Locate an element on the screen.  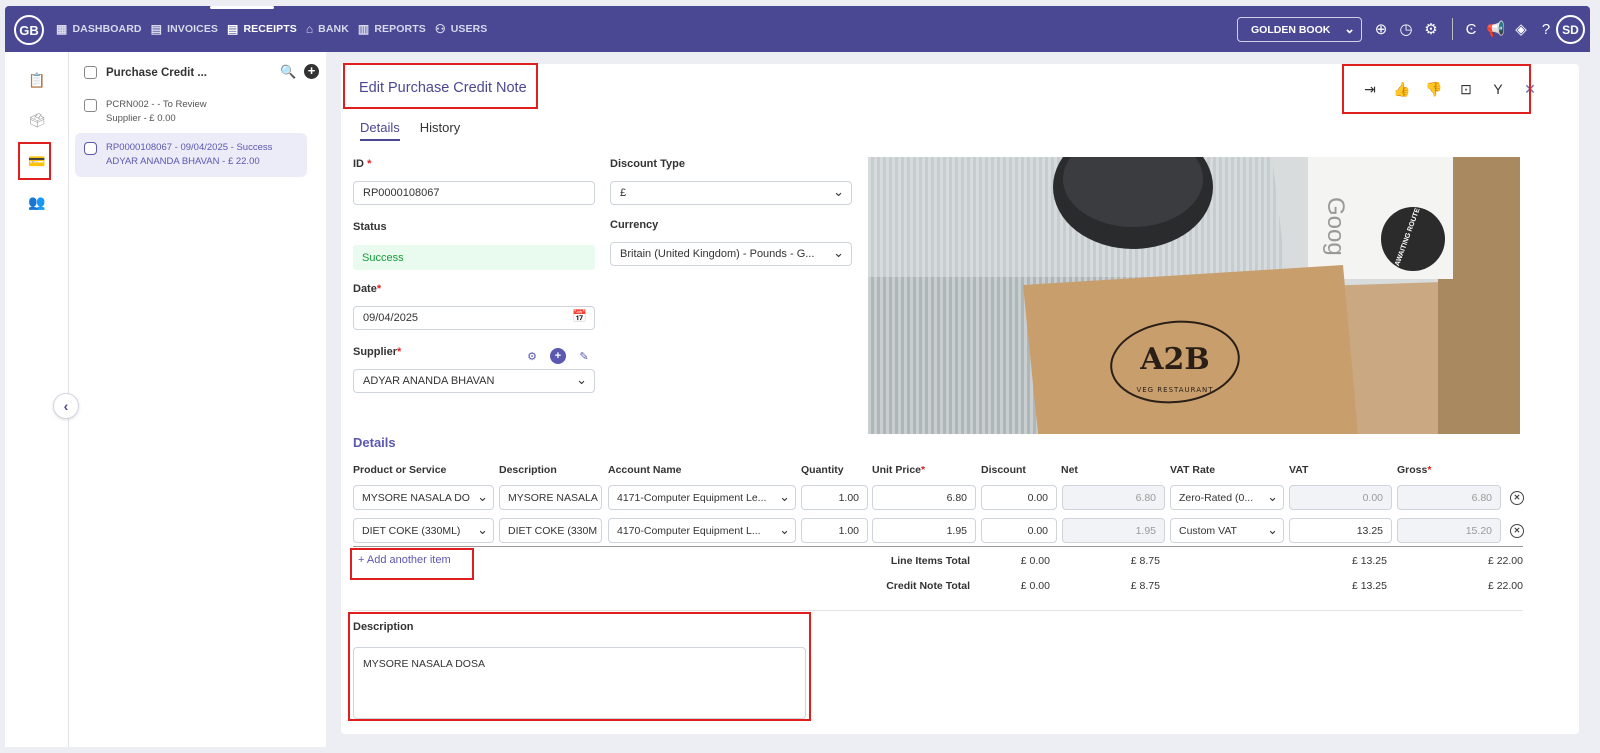
nav-dashboard: ▦ DASHBOARD is located at coordinates (99, 29).